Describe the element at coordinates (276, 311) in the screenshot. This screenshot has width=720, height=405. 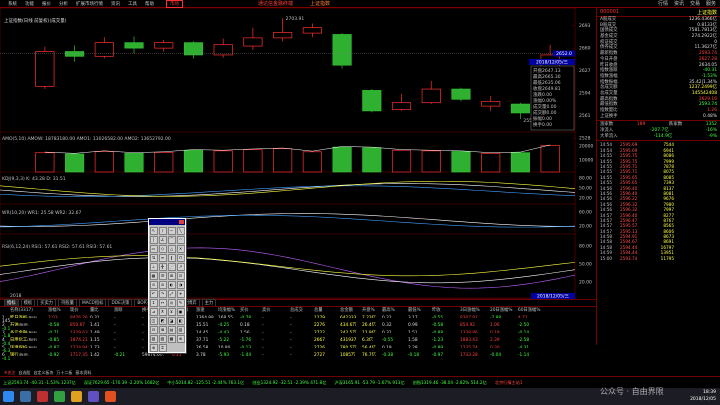
I see `column-header: 卖价` at that location.